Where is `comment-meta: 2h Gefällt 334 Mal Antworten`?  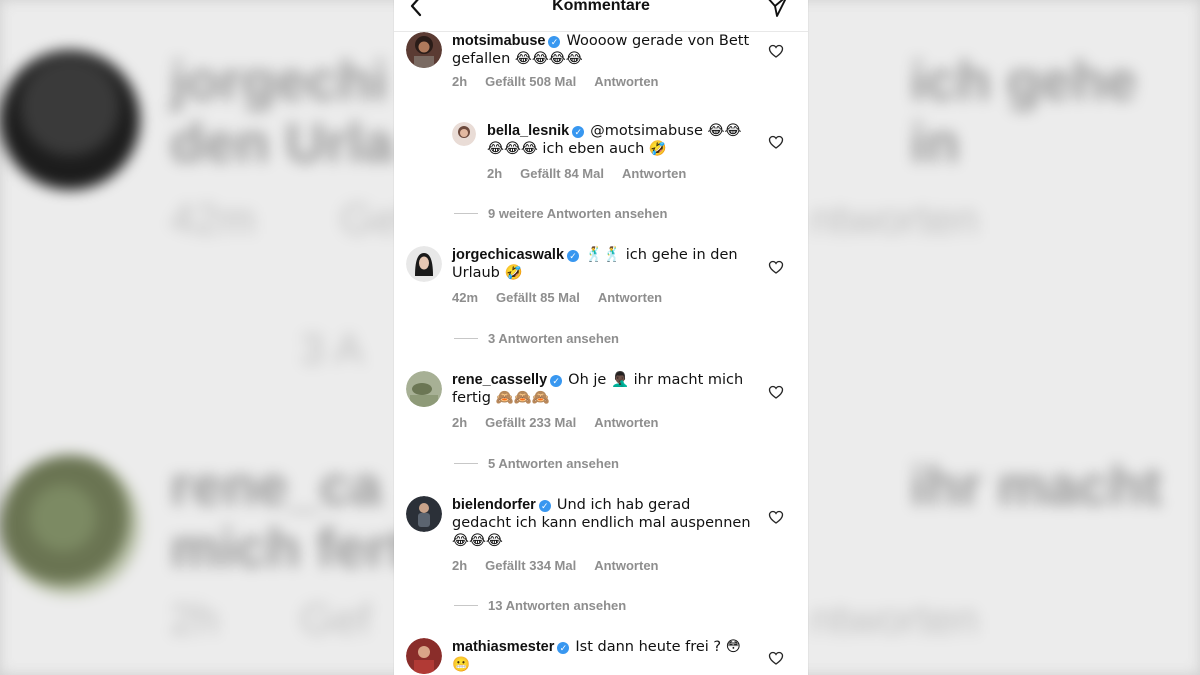 comment-meta: 2h Gefällt 334 Mal Antworten is located at coordinates (564, 565).